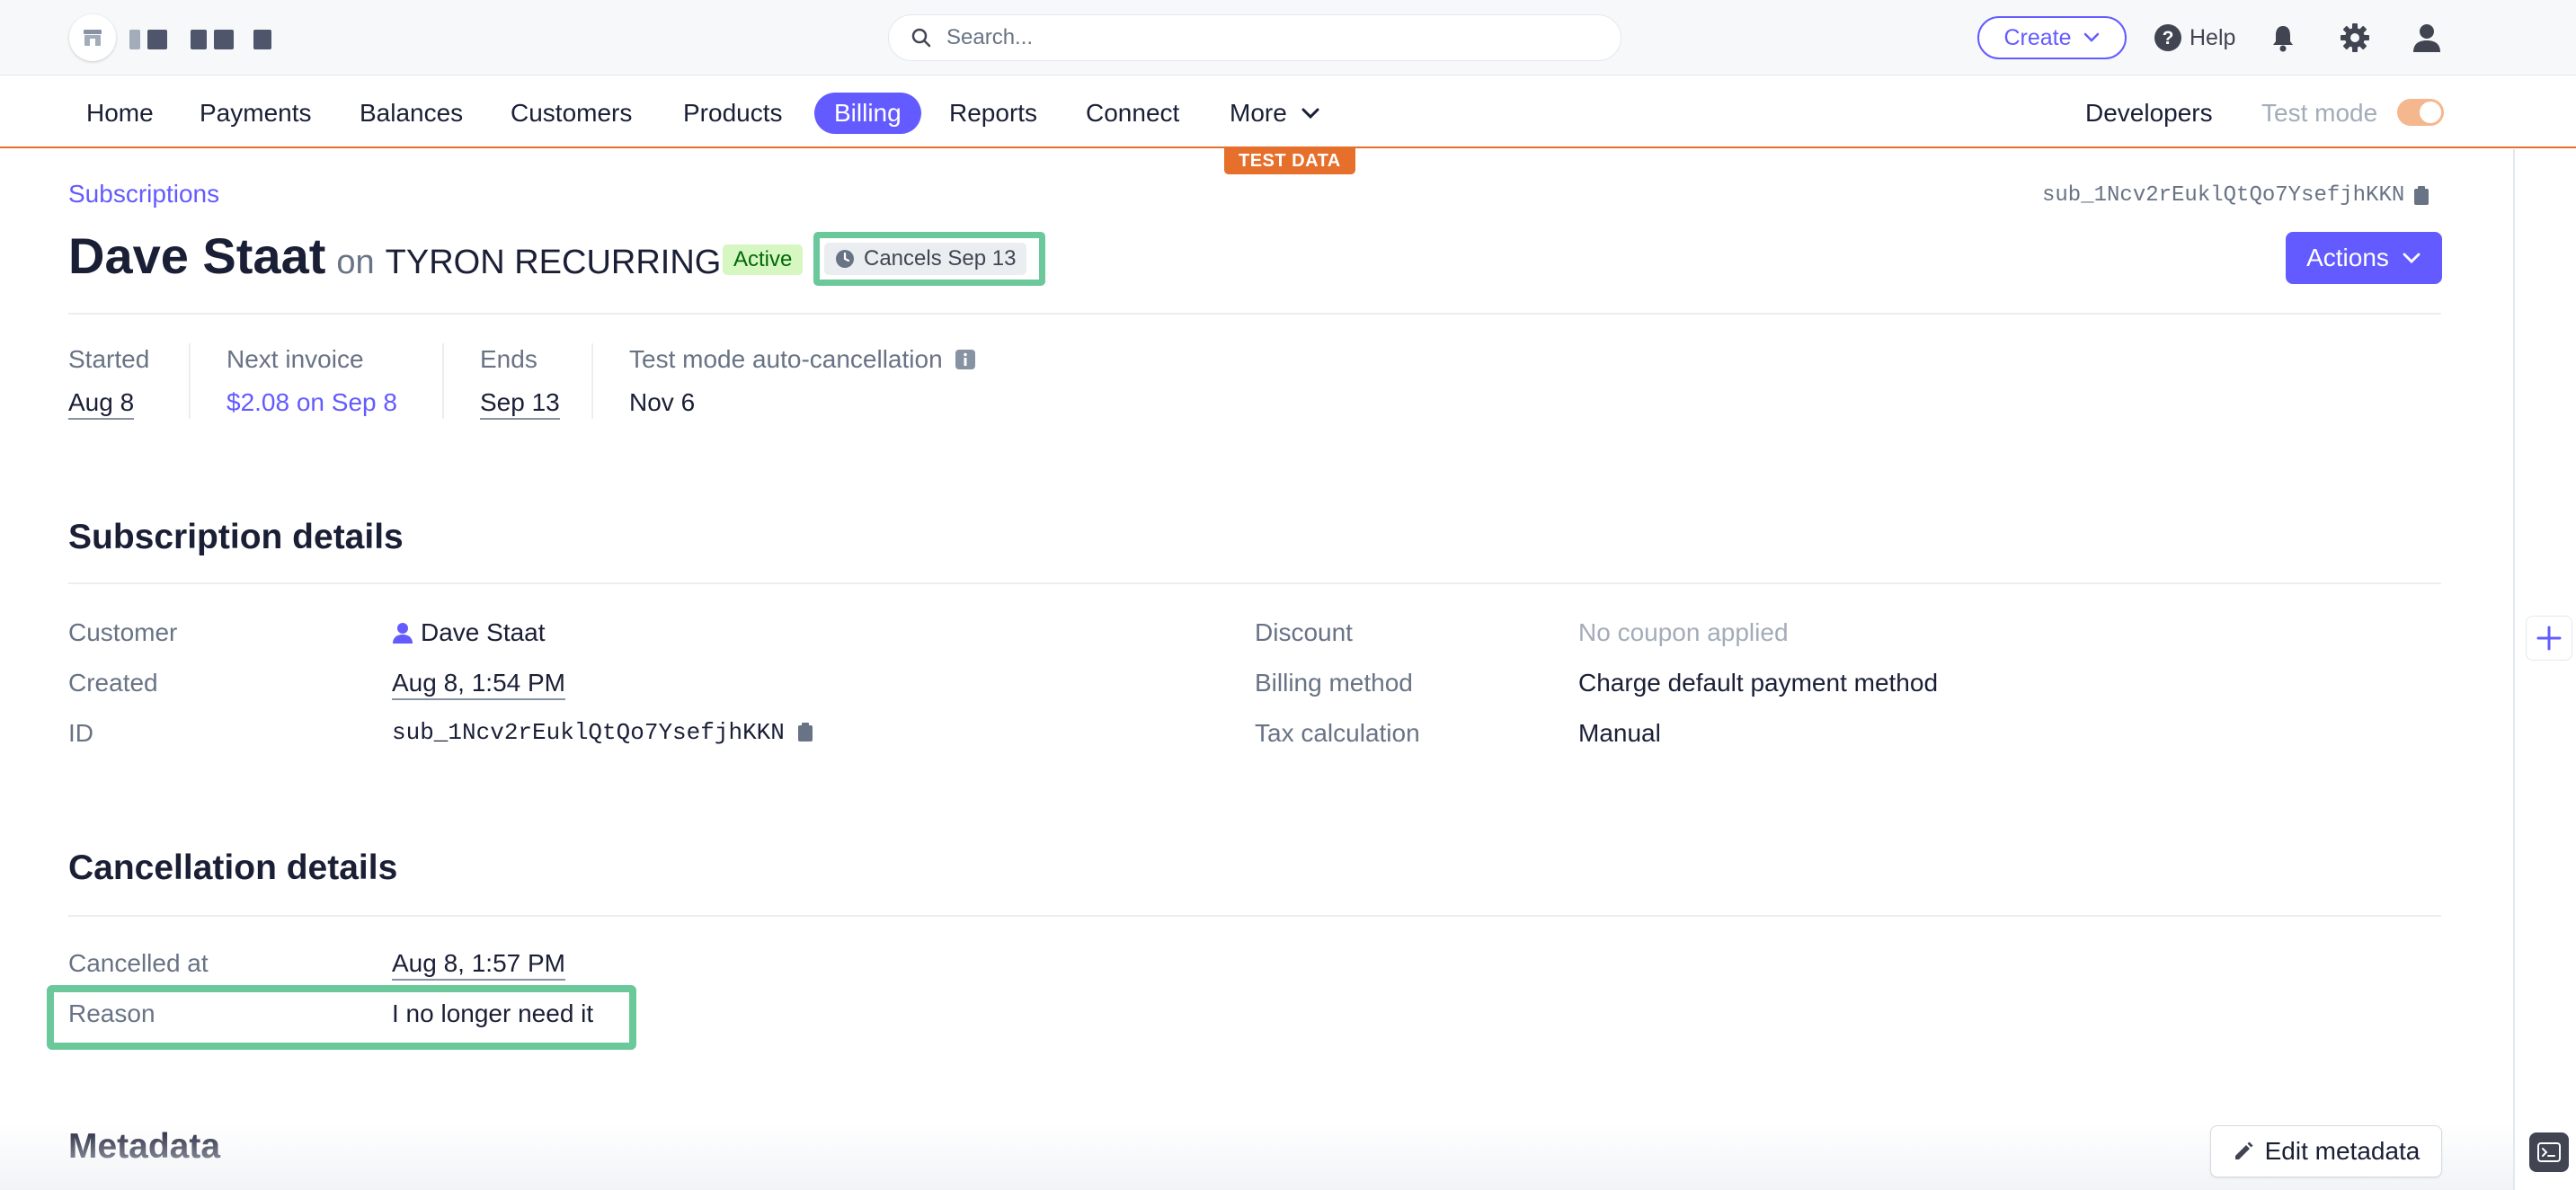 This screenshot has width=2576, height=1190. What do you see at coordinates (411, 113) in the screenshot?
I see `nav-balances: Balances` at bounding box center [411, 113].